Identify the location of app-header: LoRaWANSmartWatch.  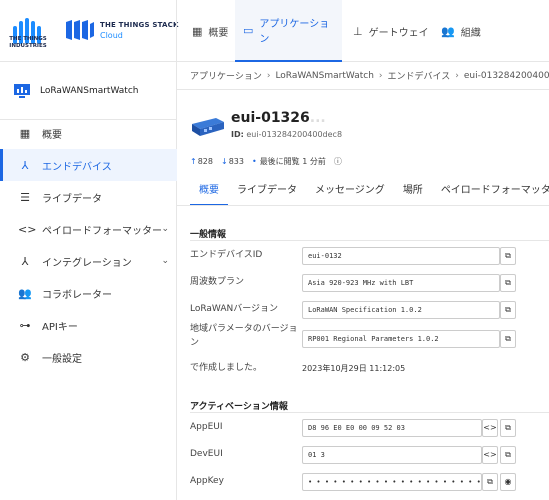
(88, 91).